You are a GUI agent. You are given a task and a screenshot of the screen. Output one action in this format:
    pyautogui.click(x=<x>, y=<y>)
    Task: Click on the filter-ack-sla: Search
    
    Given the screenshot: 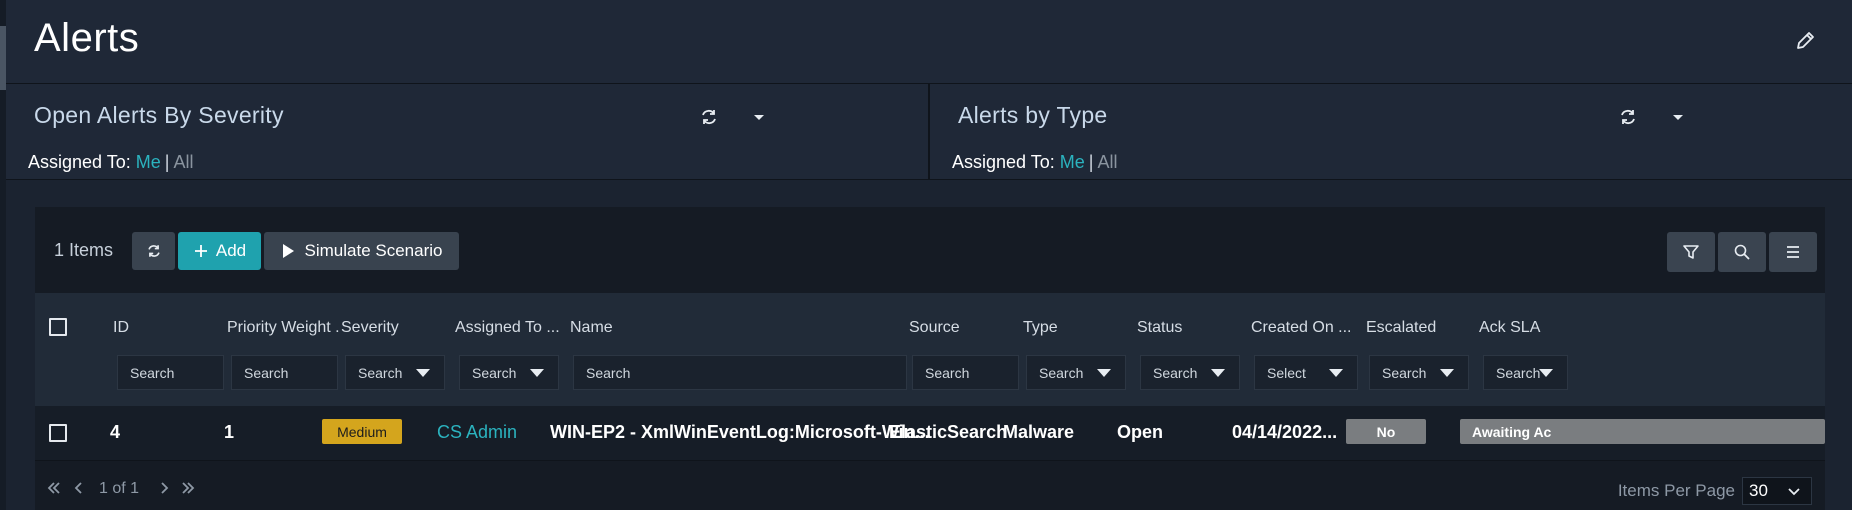 What is the action you would take?
    pyautogui.click(x=1525, y=372)
    